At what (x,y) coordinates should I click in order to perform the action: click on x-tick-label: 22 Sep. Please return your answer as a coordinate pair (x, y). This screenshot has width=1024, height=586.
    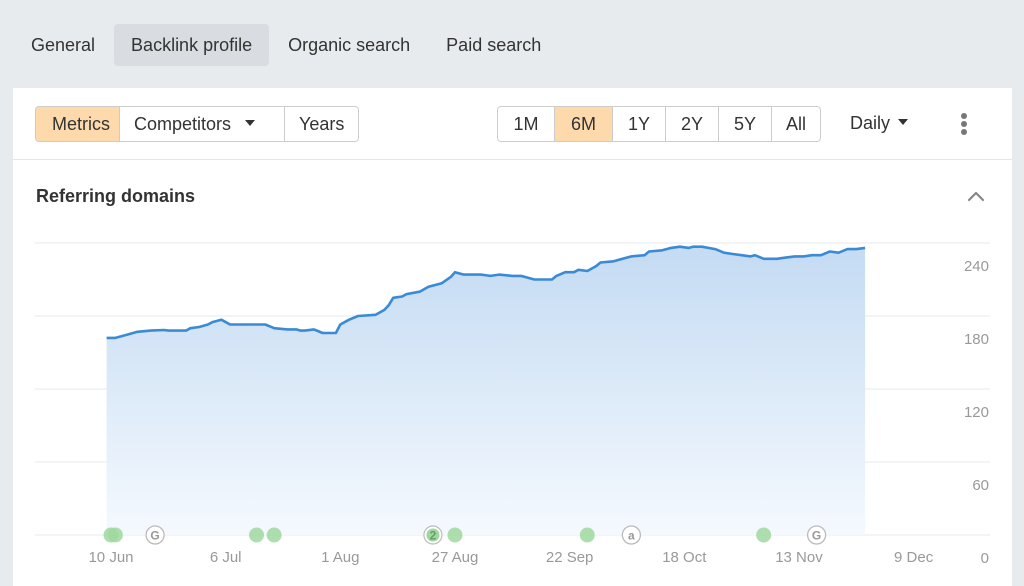
    Looking at the image, I should click on (570, 557).